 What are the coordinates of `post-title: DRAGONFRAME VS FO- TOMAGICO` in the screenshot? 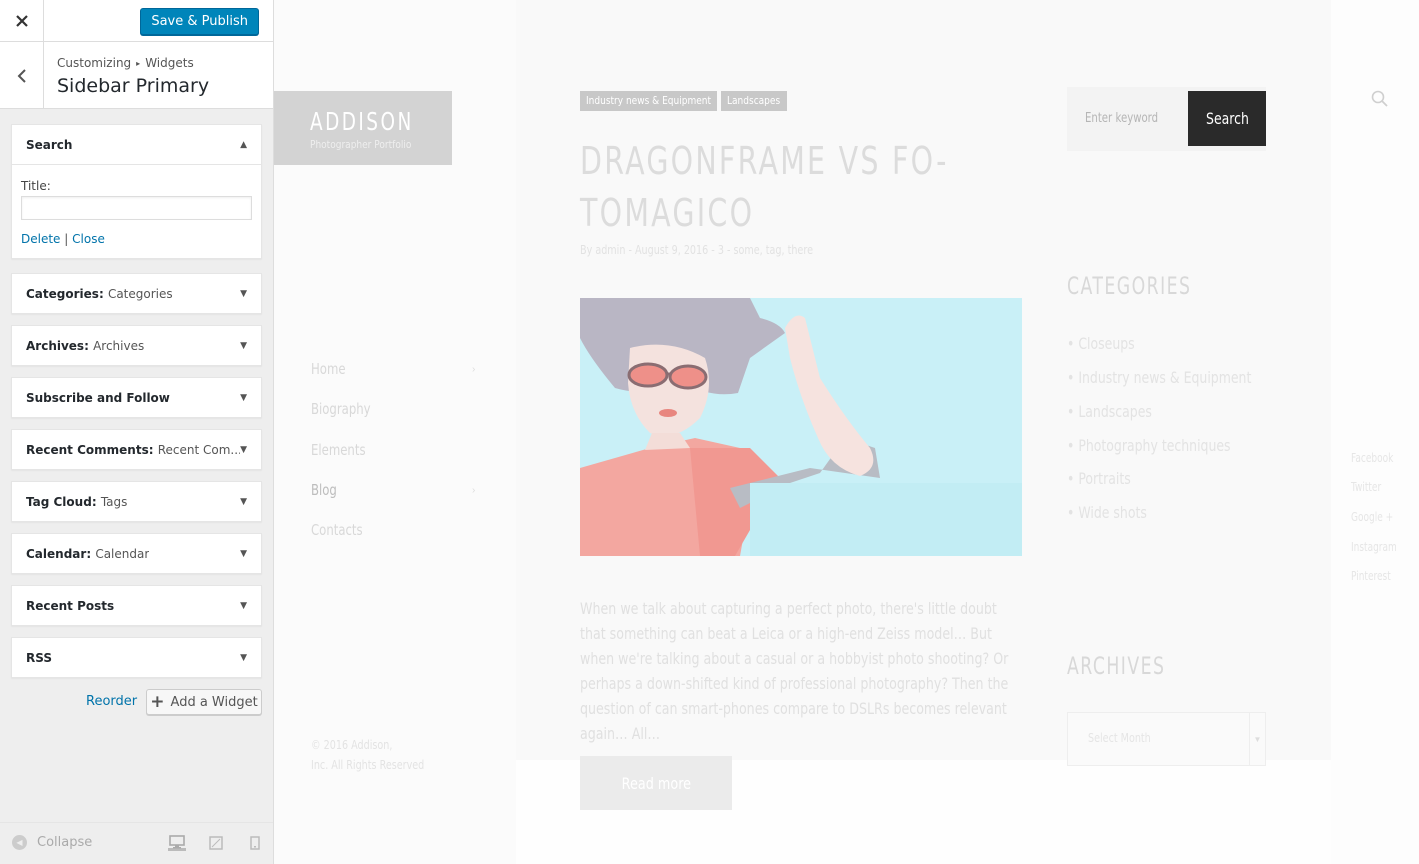 It's located at (805, 187).